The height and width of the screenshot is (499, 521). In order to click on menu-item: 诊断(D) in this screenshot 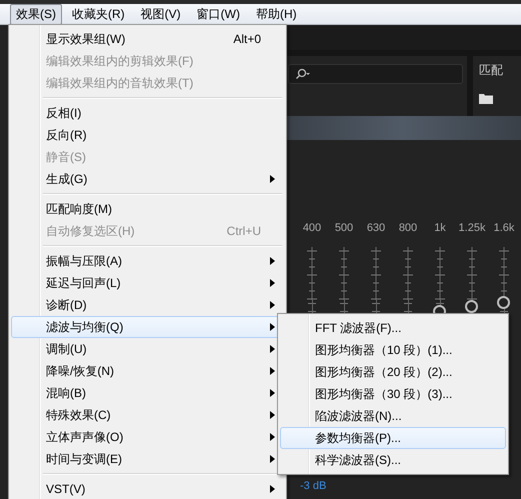, I will do `click(147, 305)`.